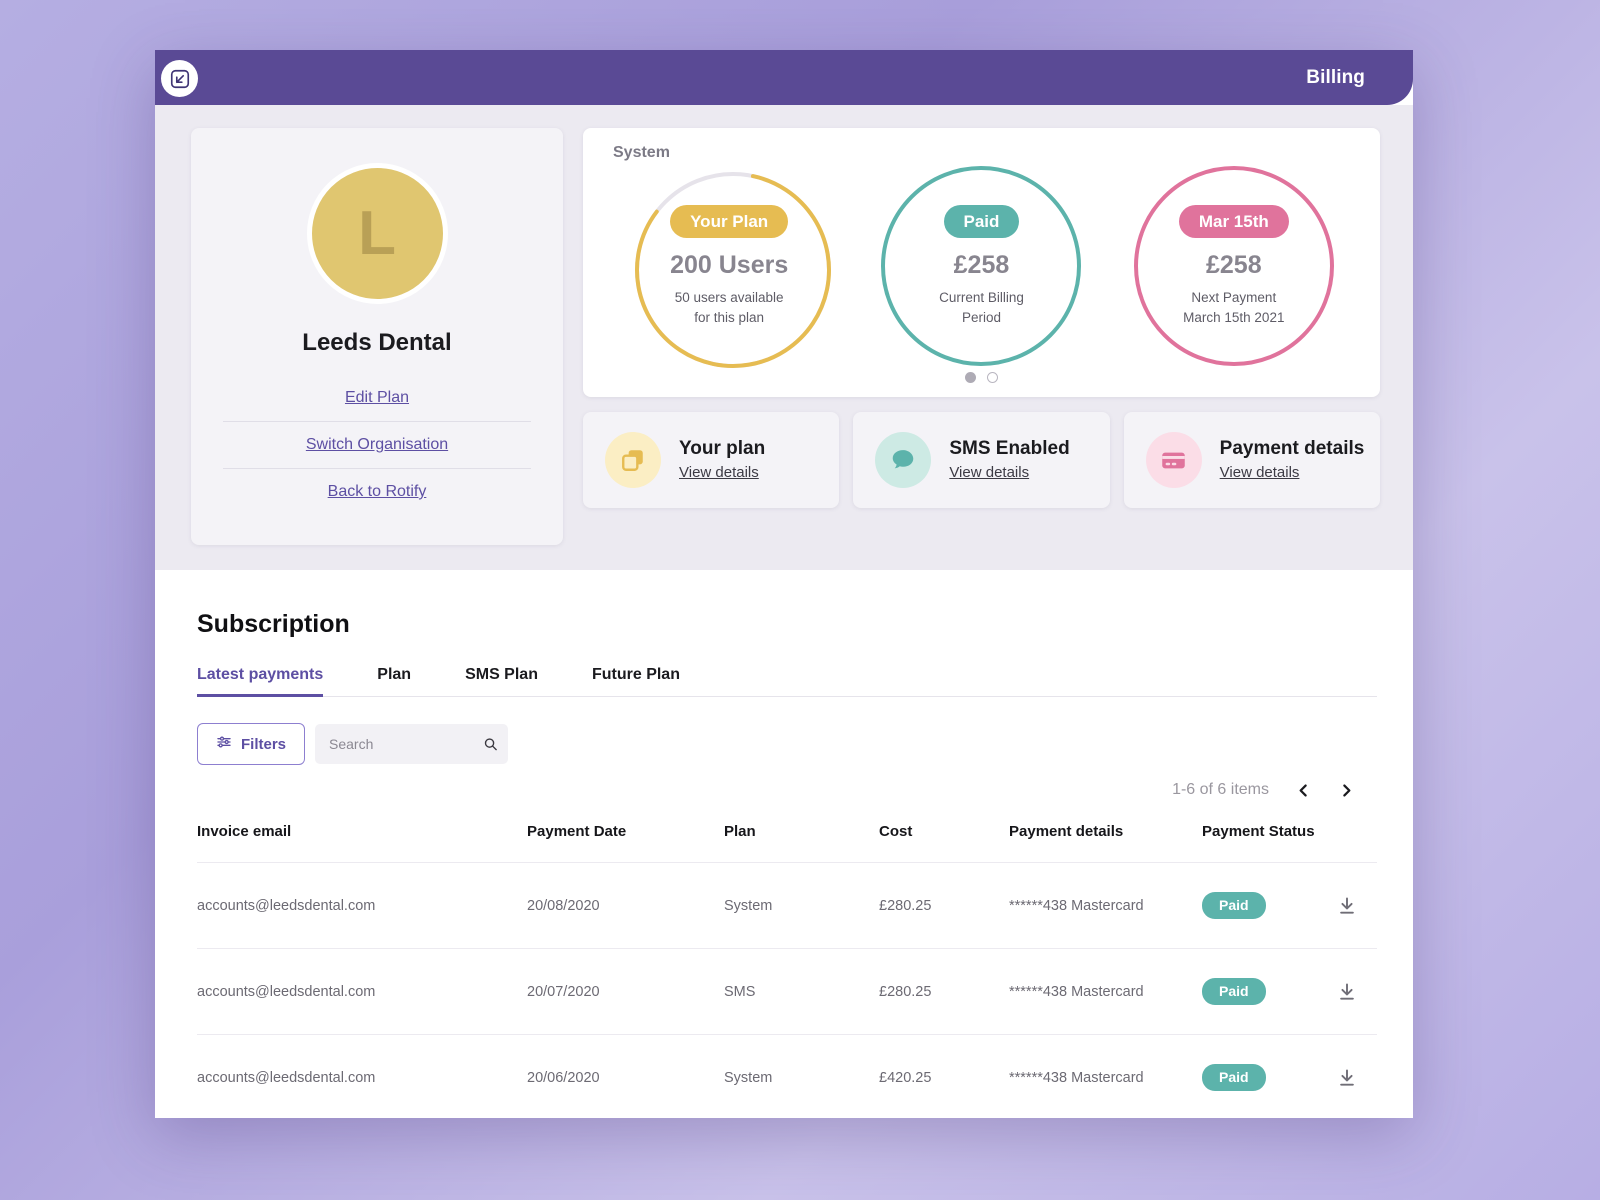 The image size is (1600, 1200). I want to click on ring-subtext-current-billing: Current Billing Period, so click(981, 307).